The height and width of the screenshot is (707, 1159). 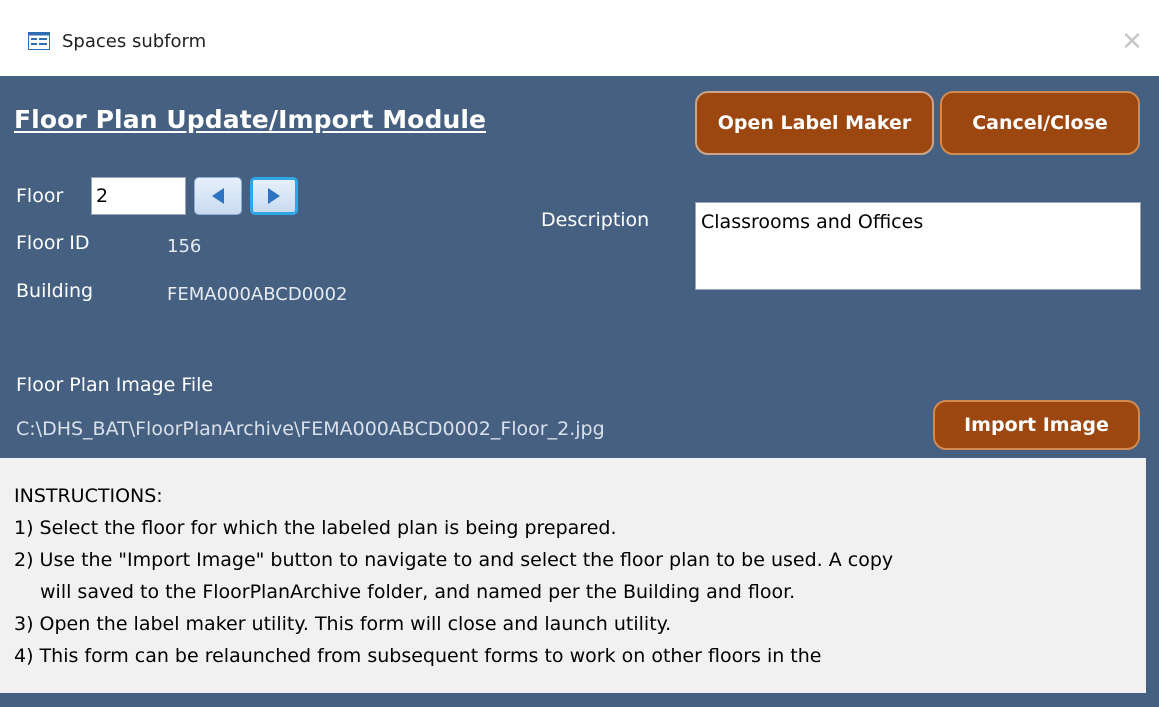 I want to click on building-label: Building, so click(x=55, y=291).